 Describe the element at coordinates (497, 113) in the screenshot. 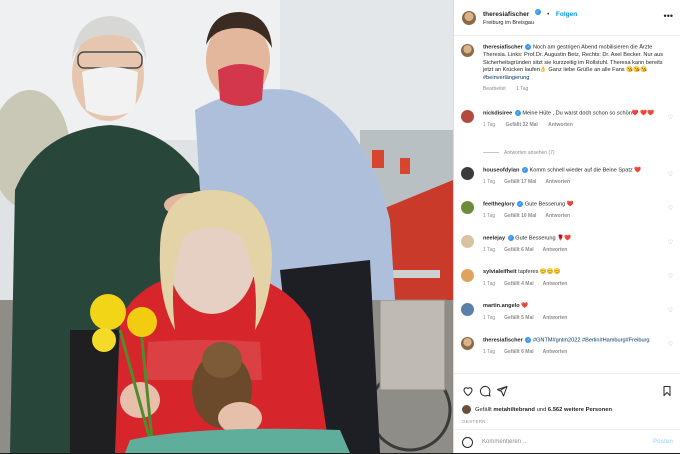

I see `comment-username: nickdisiree` at that location.